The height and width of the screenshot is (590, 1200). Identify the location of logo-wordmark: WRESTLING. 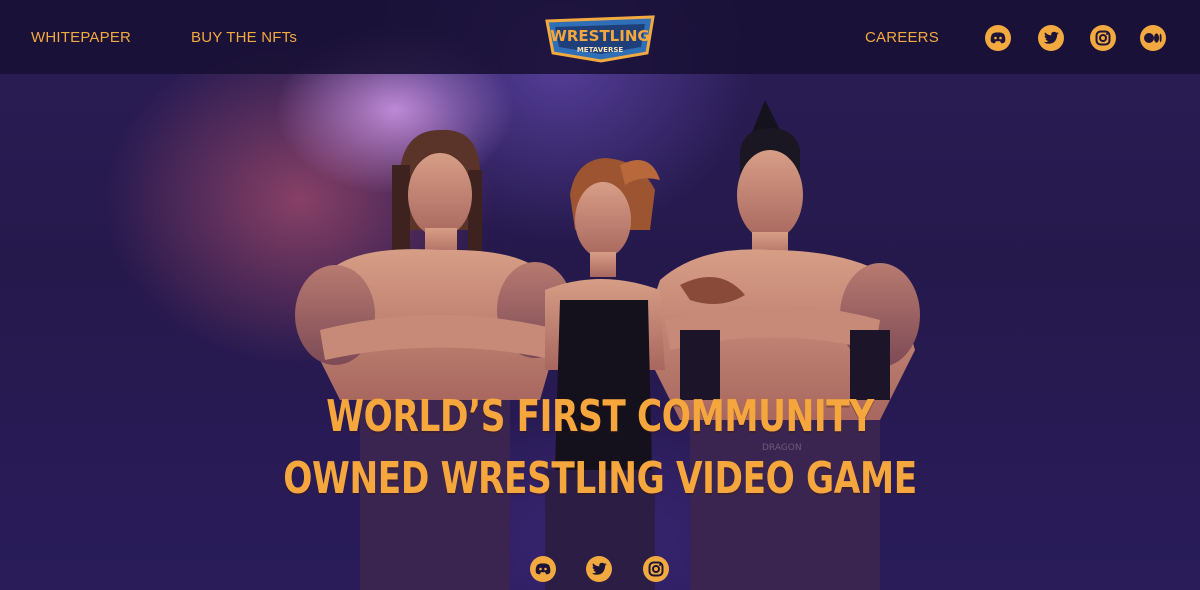
(599, 36).